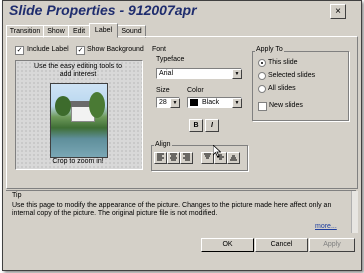 This screenshot has width=364, height=273. What do you see at coordinates (19, 50) in the screenshot?
I see `include-label-checkbox: ✓` at bounding box center [19, 50].